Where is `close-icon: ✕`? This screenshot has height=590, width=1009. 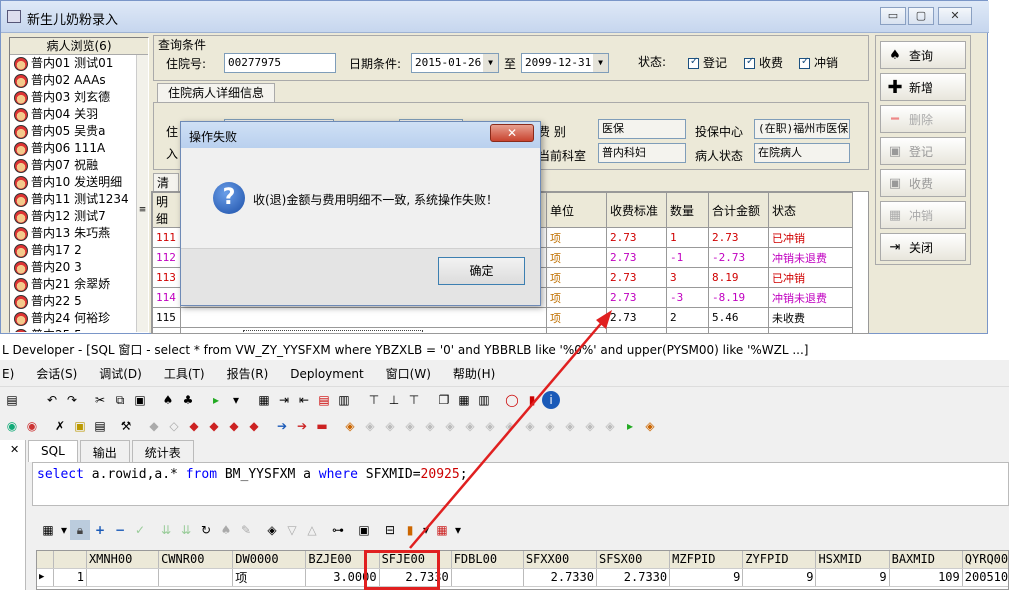 close-icon: ✕ is located at coordinates (512, 133).